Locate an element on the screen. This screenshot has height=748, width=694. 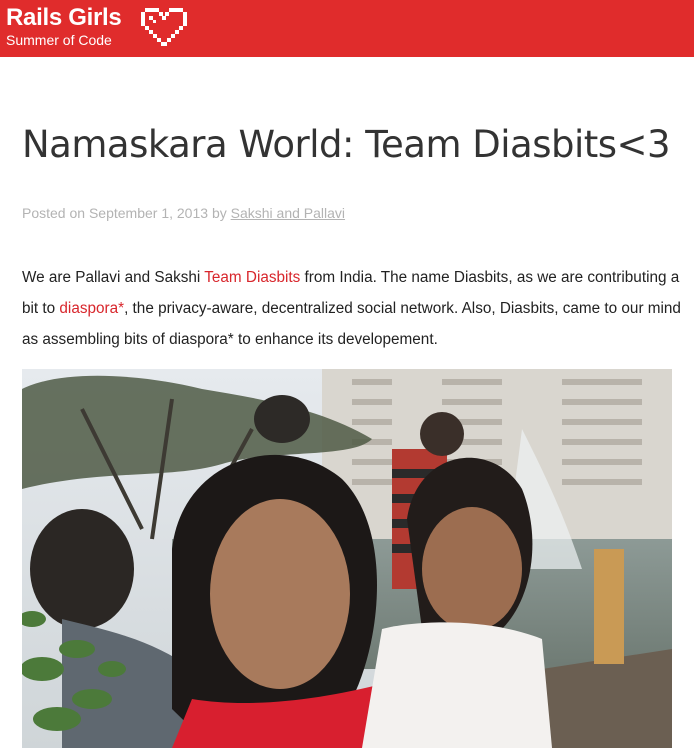
site-logo: Rails Girls Summer of Code is located at coordinates (64, 26).